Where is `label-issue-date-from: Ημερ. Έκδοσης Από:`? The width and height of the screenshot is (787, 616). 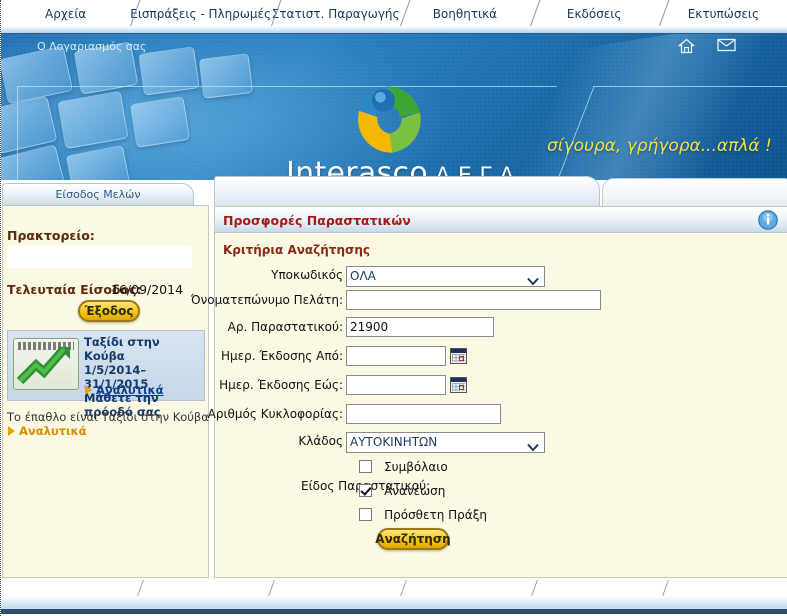
label-issue-date-from: Ημερ. Έκδοσης Από: is located at coordinates (282, 356).